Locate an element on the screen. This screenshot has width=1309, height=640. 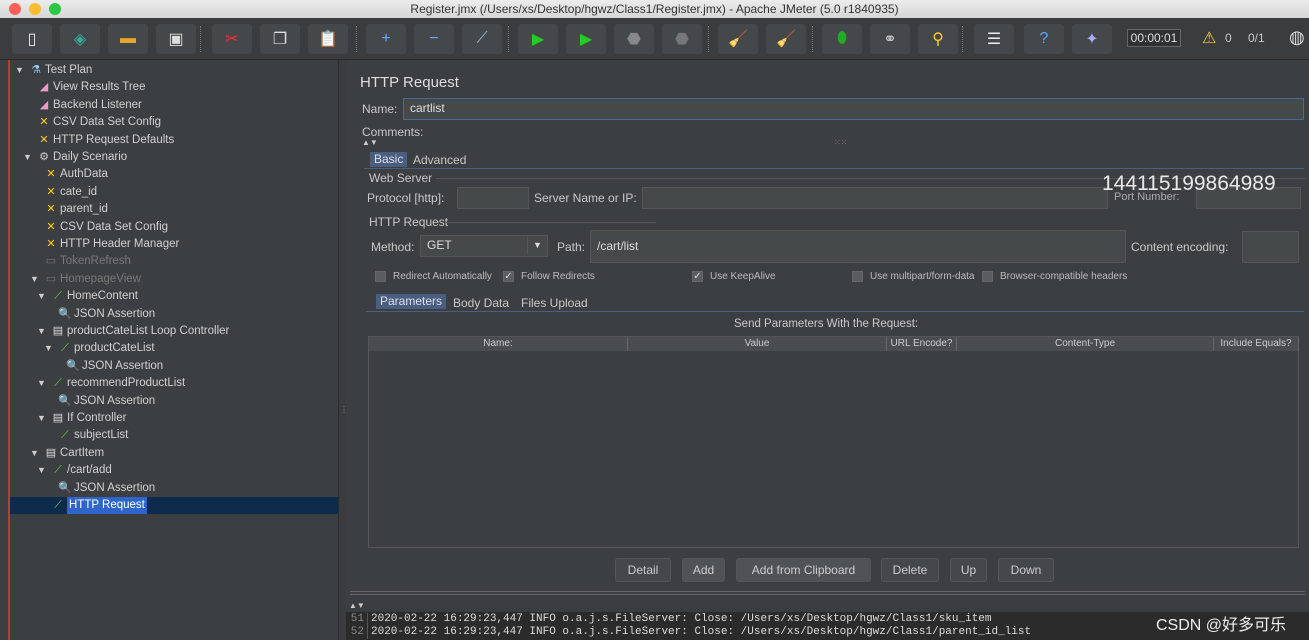
tab-advanced: Advanced is located at coordinates (439, 160).